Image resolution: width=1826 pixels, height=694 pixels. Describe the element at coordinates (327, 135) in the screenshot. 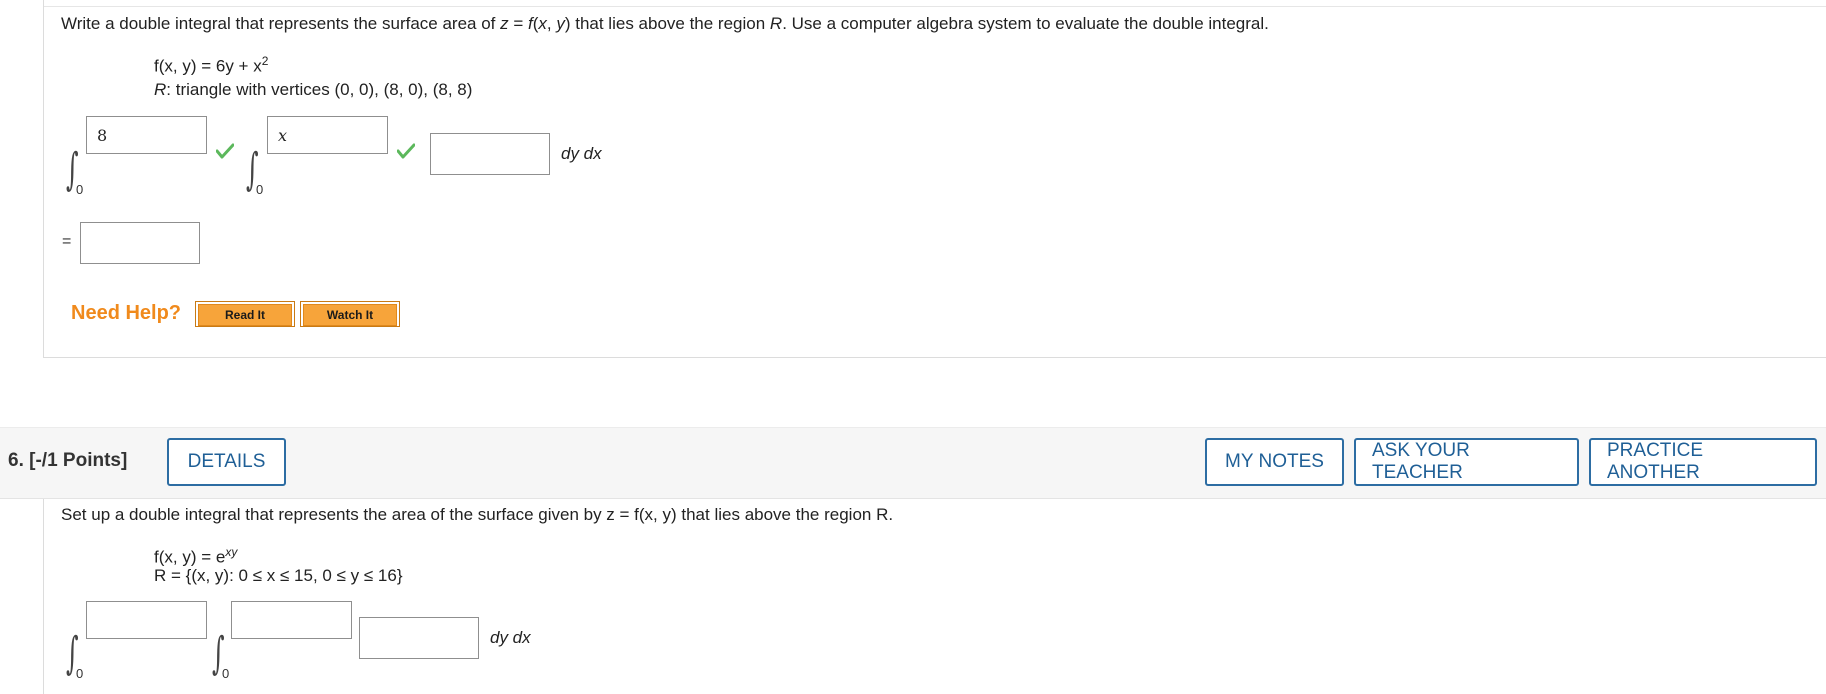

I see `inner-upper-limit-input: x` at that location.